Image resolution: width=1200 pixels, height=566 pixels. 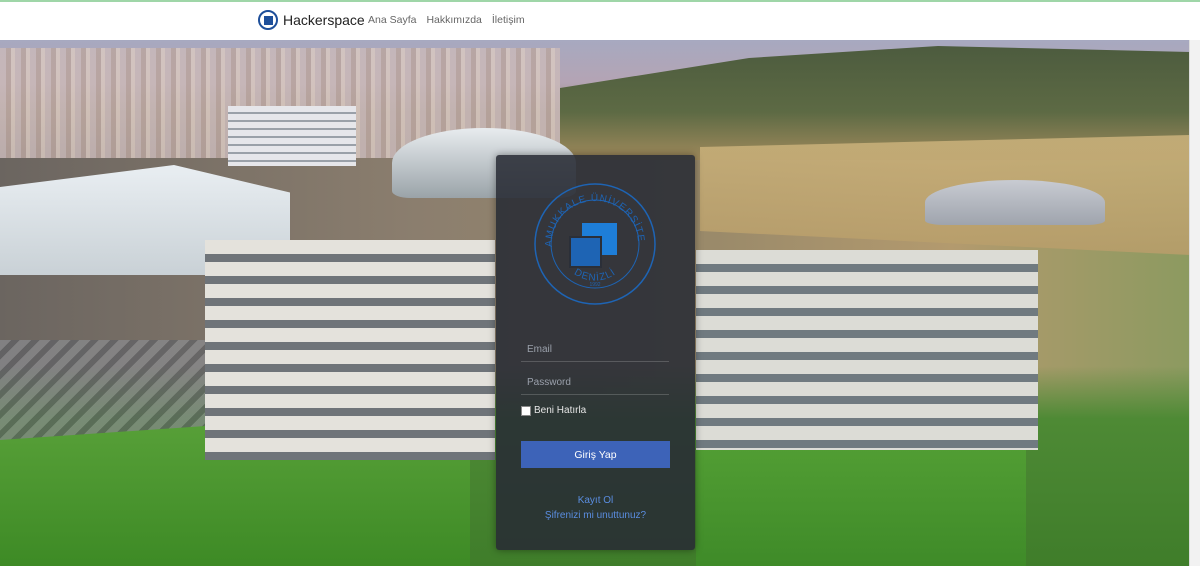 I want to click on register-link: Kayıt Ol, so click(x=595, y=500).